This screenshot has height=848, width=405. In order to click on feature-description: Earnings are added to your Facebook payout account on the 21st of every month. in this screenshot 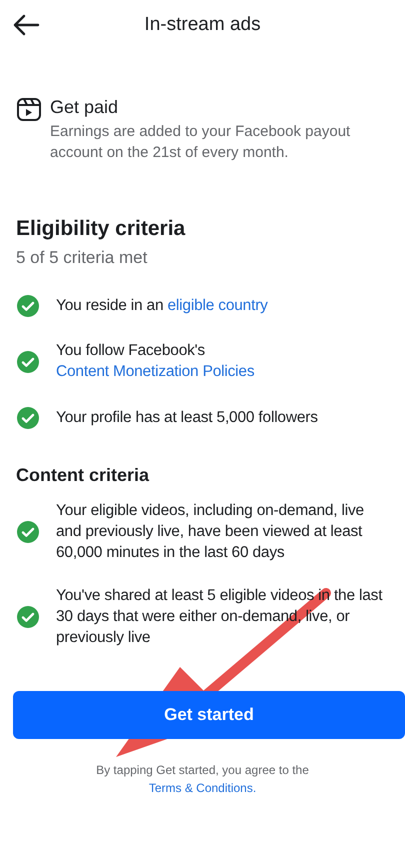, I will do `click(201, 142)`.